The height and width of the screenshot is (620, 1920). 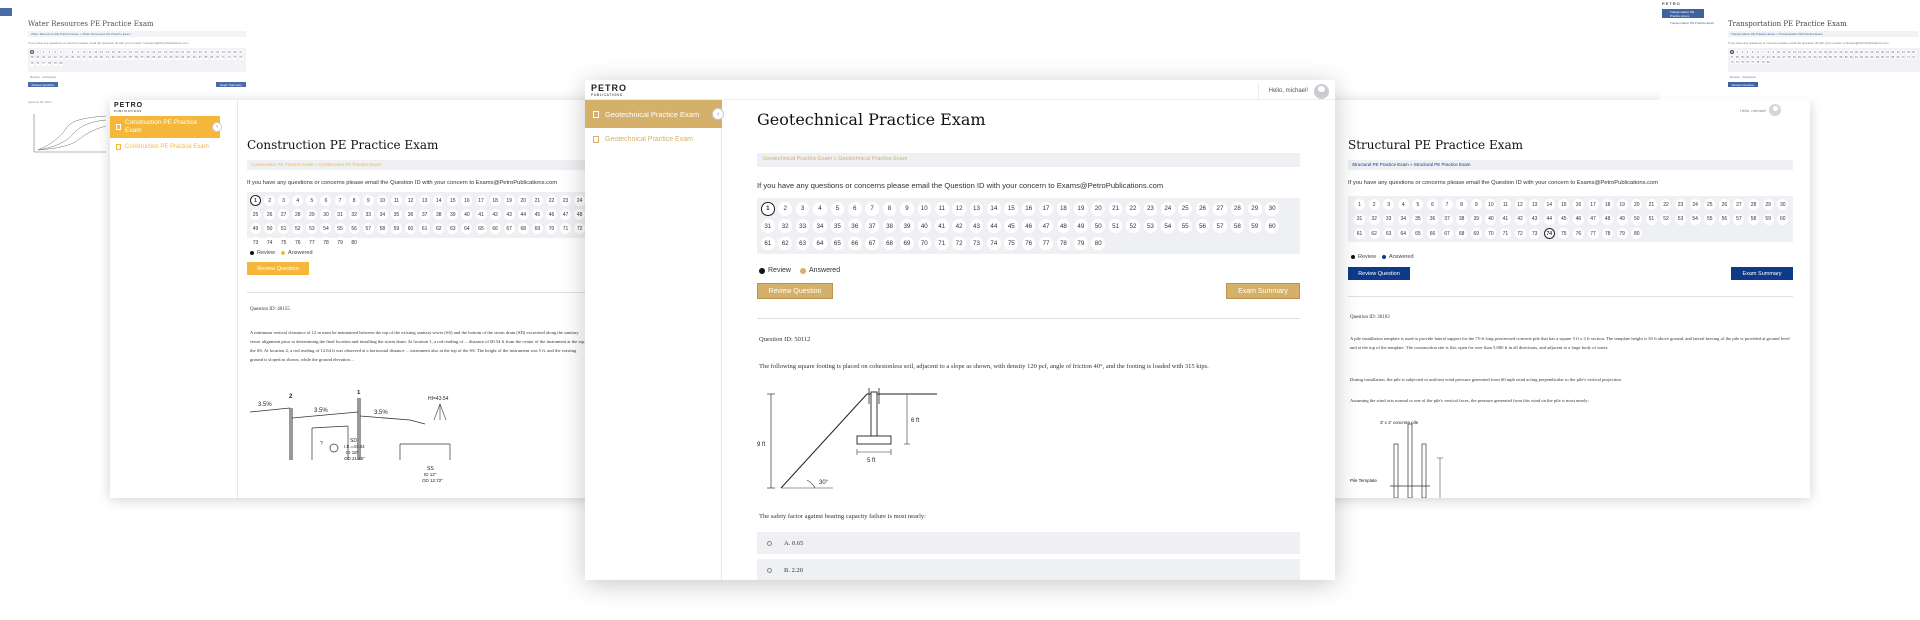 I want to click on question-number-button: 72, so click(x=580, y=229).